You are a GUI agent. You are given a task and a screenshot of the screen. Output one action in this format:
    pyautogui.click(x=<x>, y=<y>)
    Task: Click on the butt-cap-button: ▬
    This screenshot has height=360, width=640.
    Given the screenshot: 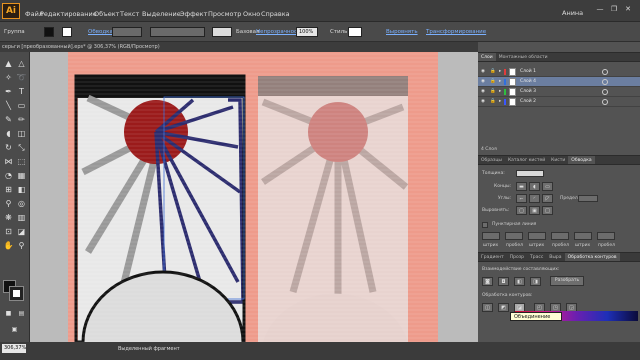 What is the action you would take?
    pyautogui.click(x=521, y=186)
    